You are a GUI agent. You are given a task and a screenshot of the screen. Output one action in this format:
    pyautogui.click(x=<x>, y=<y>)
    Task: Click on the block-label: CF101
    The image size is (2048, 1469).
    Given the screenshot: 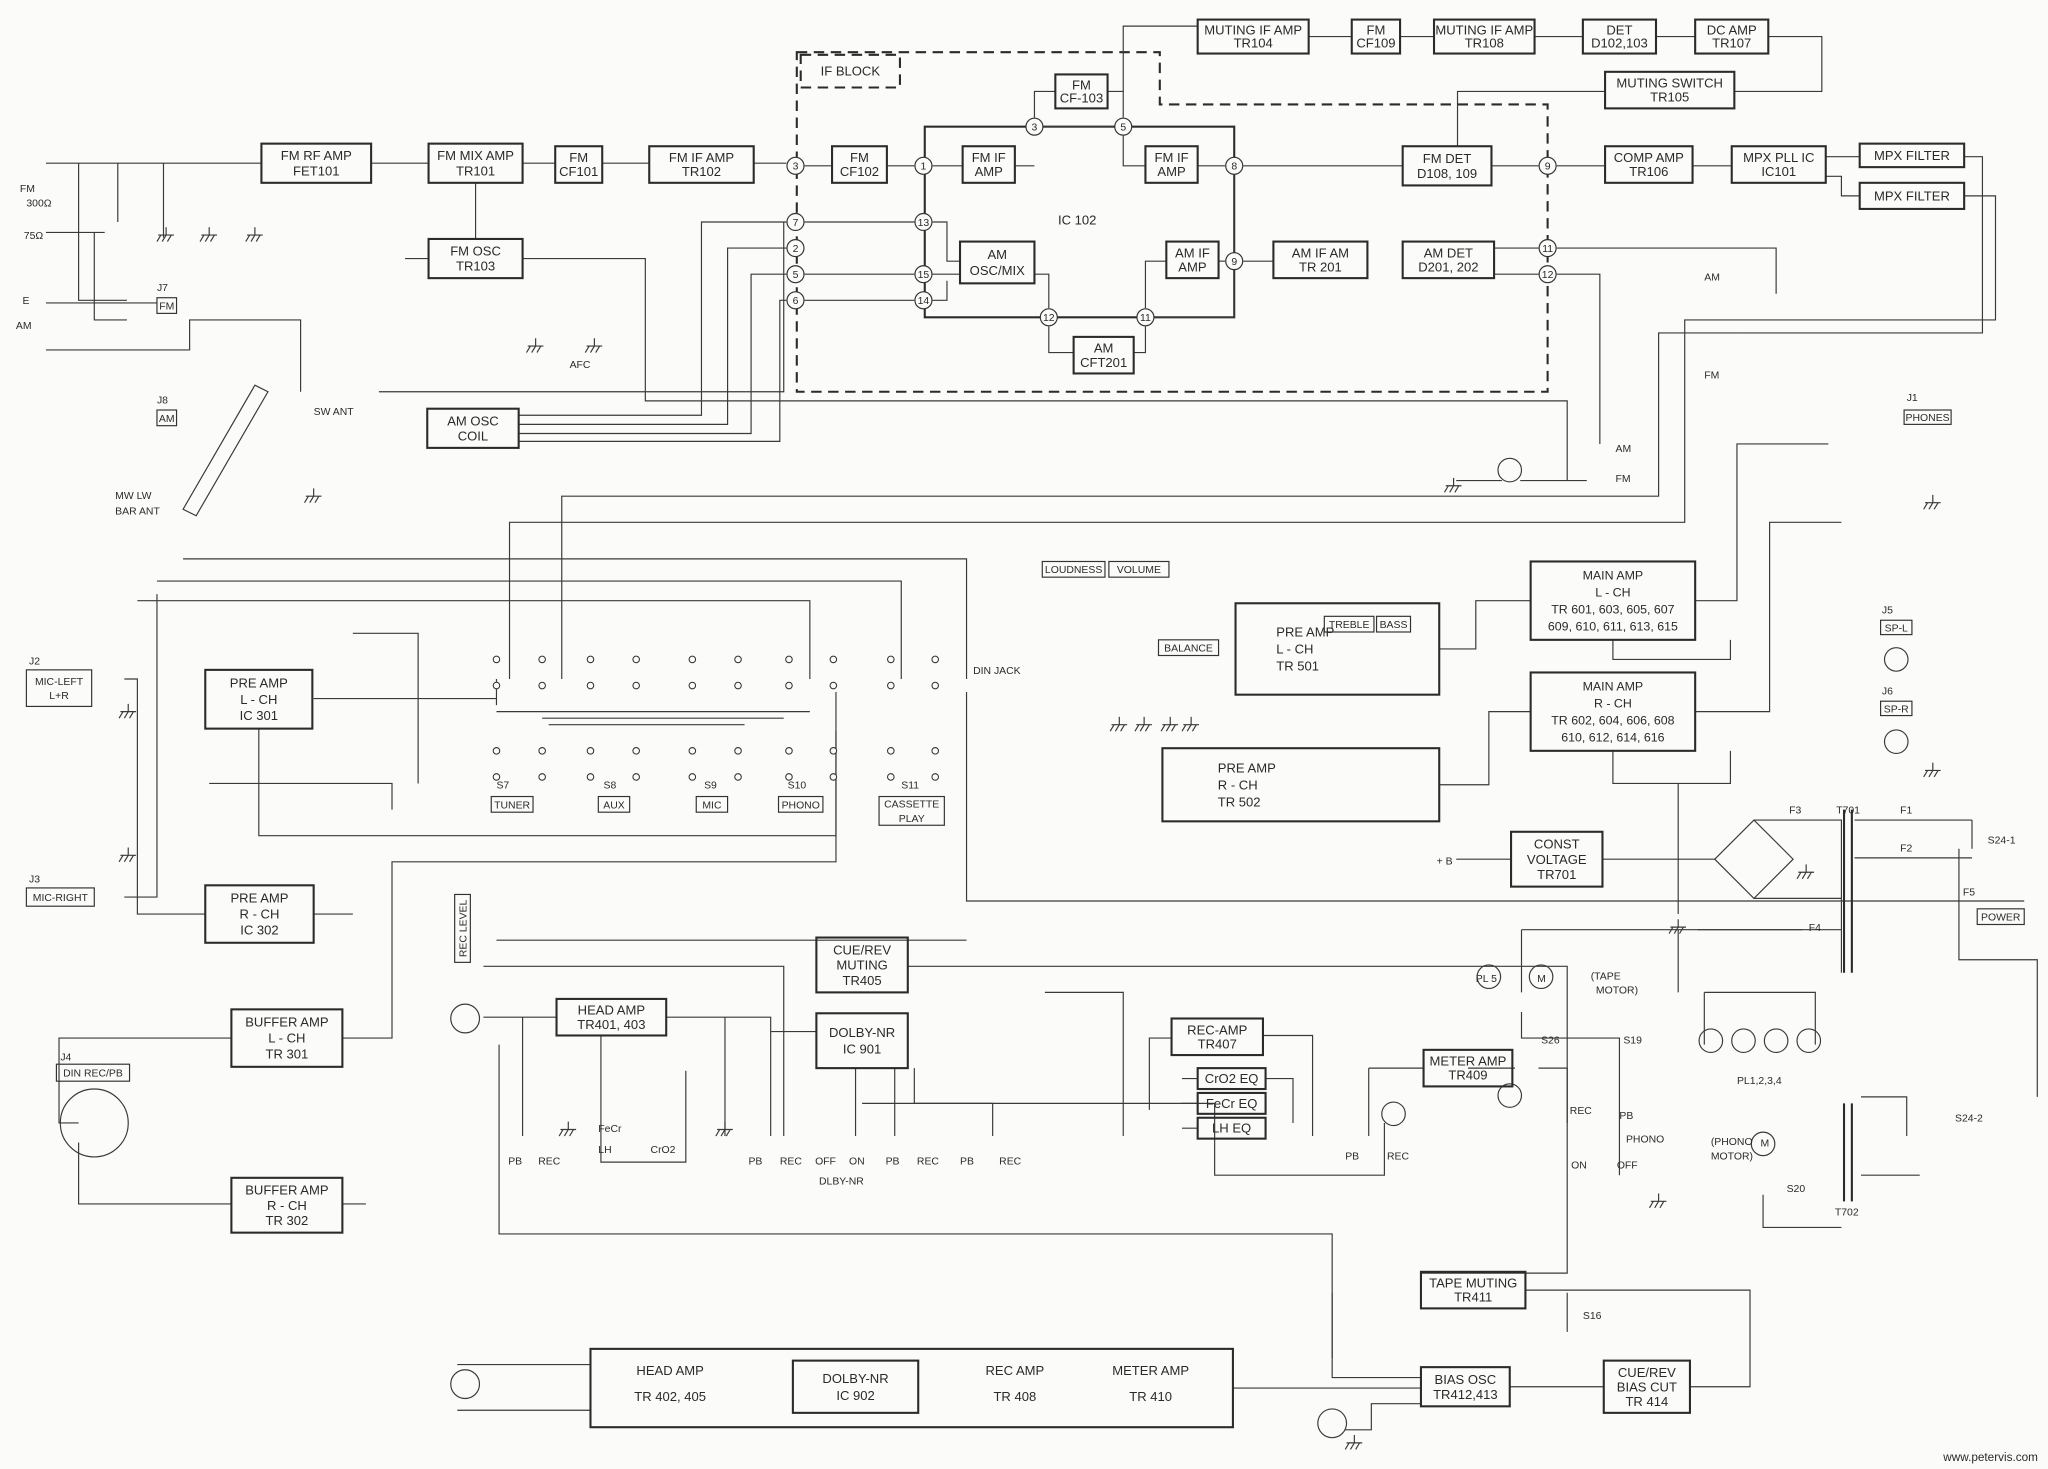 What is the action you would take?
    pyautogui.click(x=578, y=171)
    